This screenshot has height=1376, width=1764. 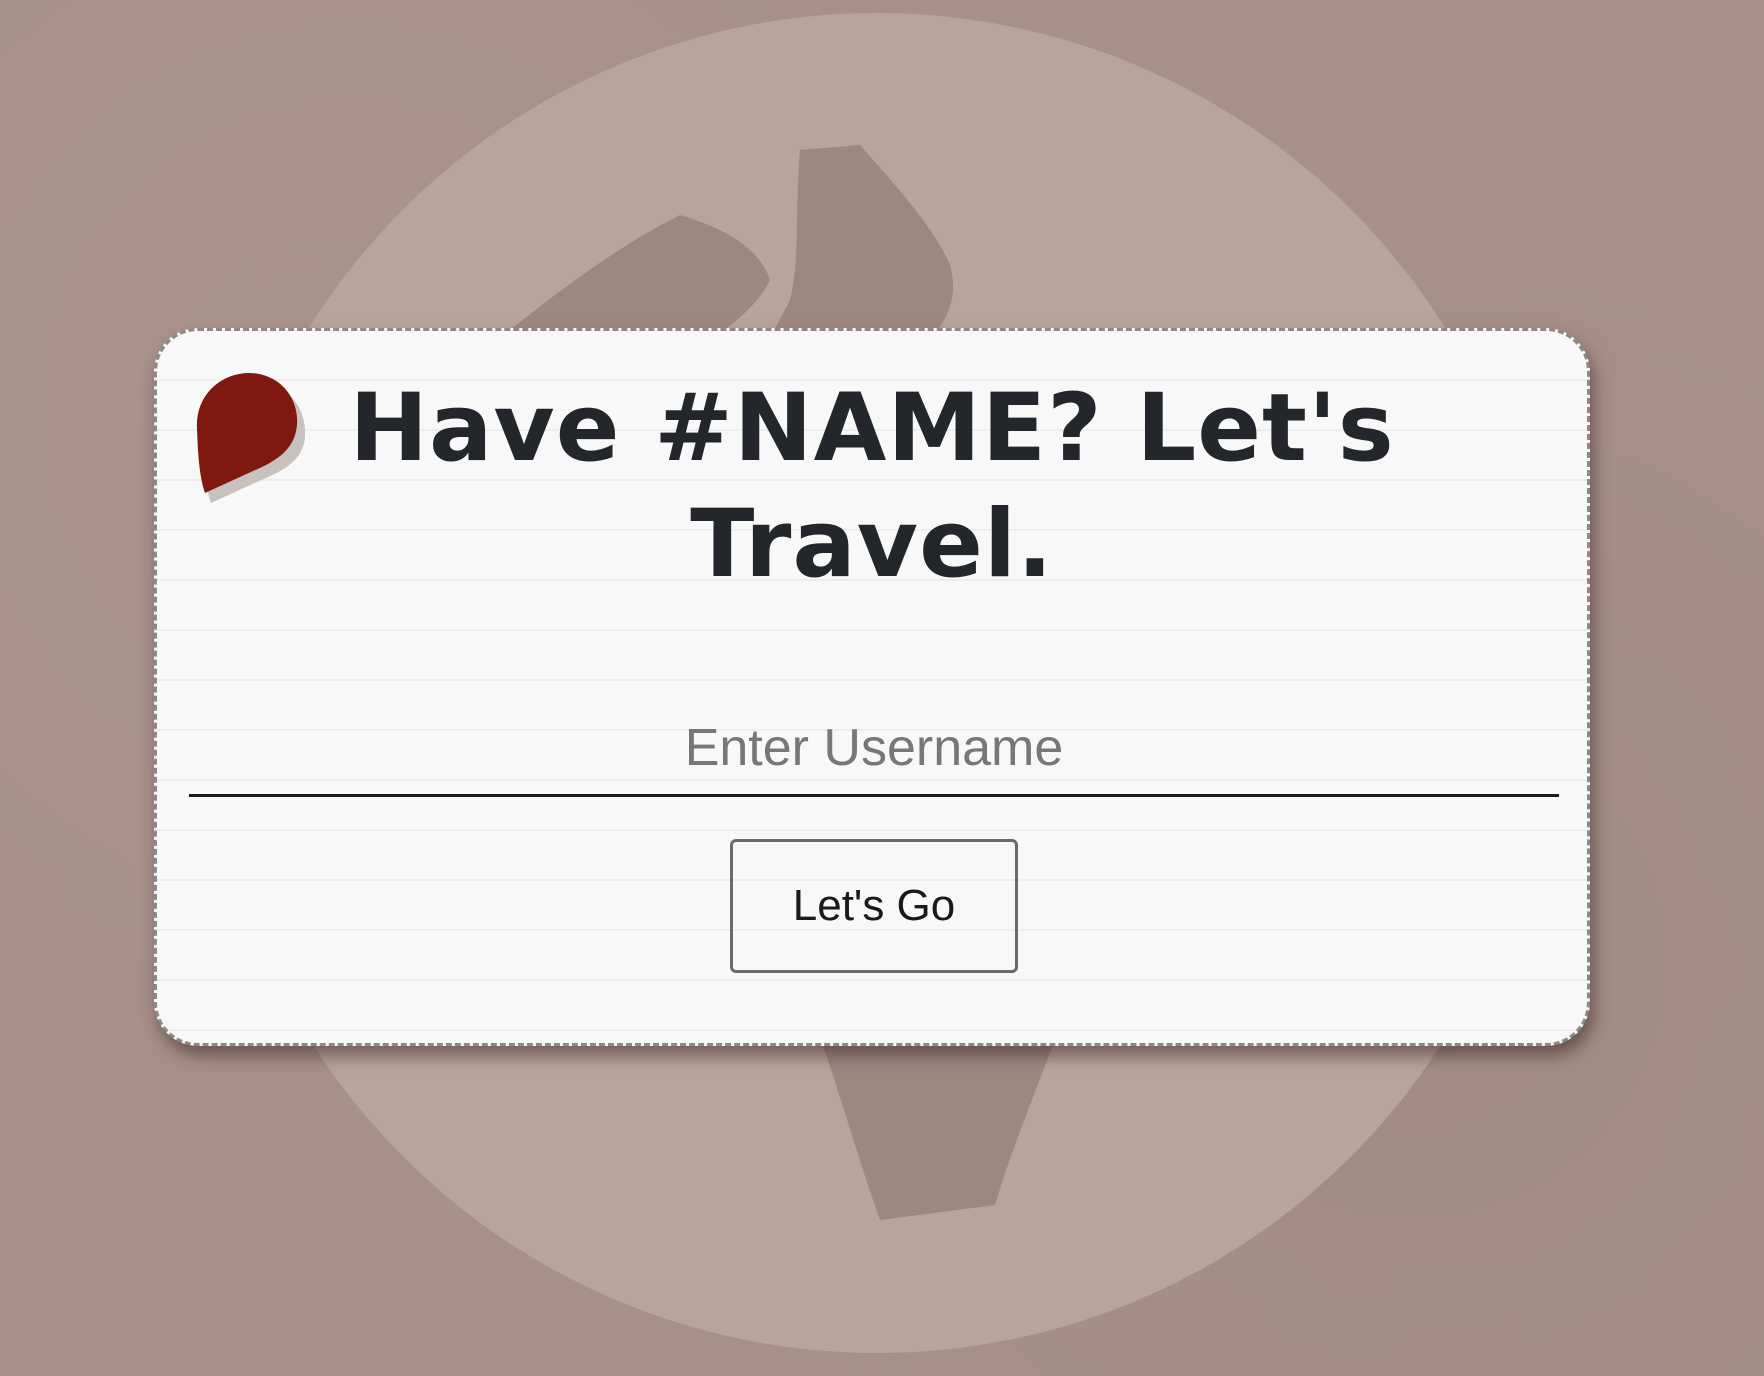 What do you see at coordinates (250, 438) in the screenshot?
I see `map-pin-icon` at bounding box center [250, 438].